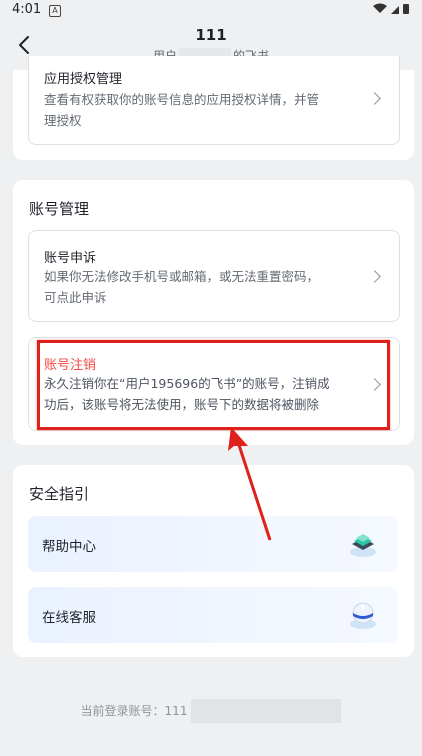 The height and width of the screenshot is (756, 422). Describe the element at coordinates (134, 711) in the screenshot. I see `current-account-label: 当前登录账号：111` at that location.